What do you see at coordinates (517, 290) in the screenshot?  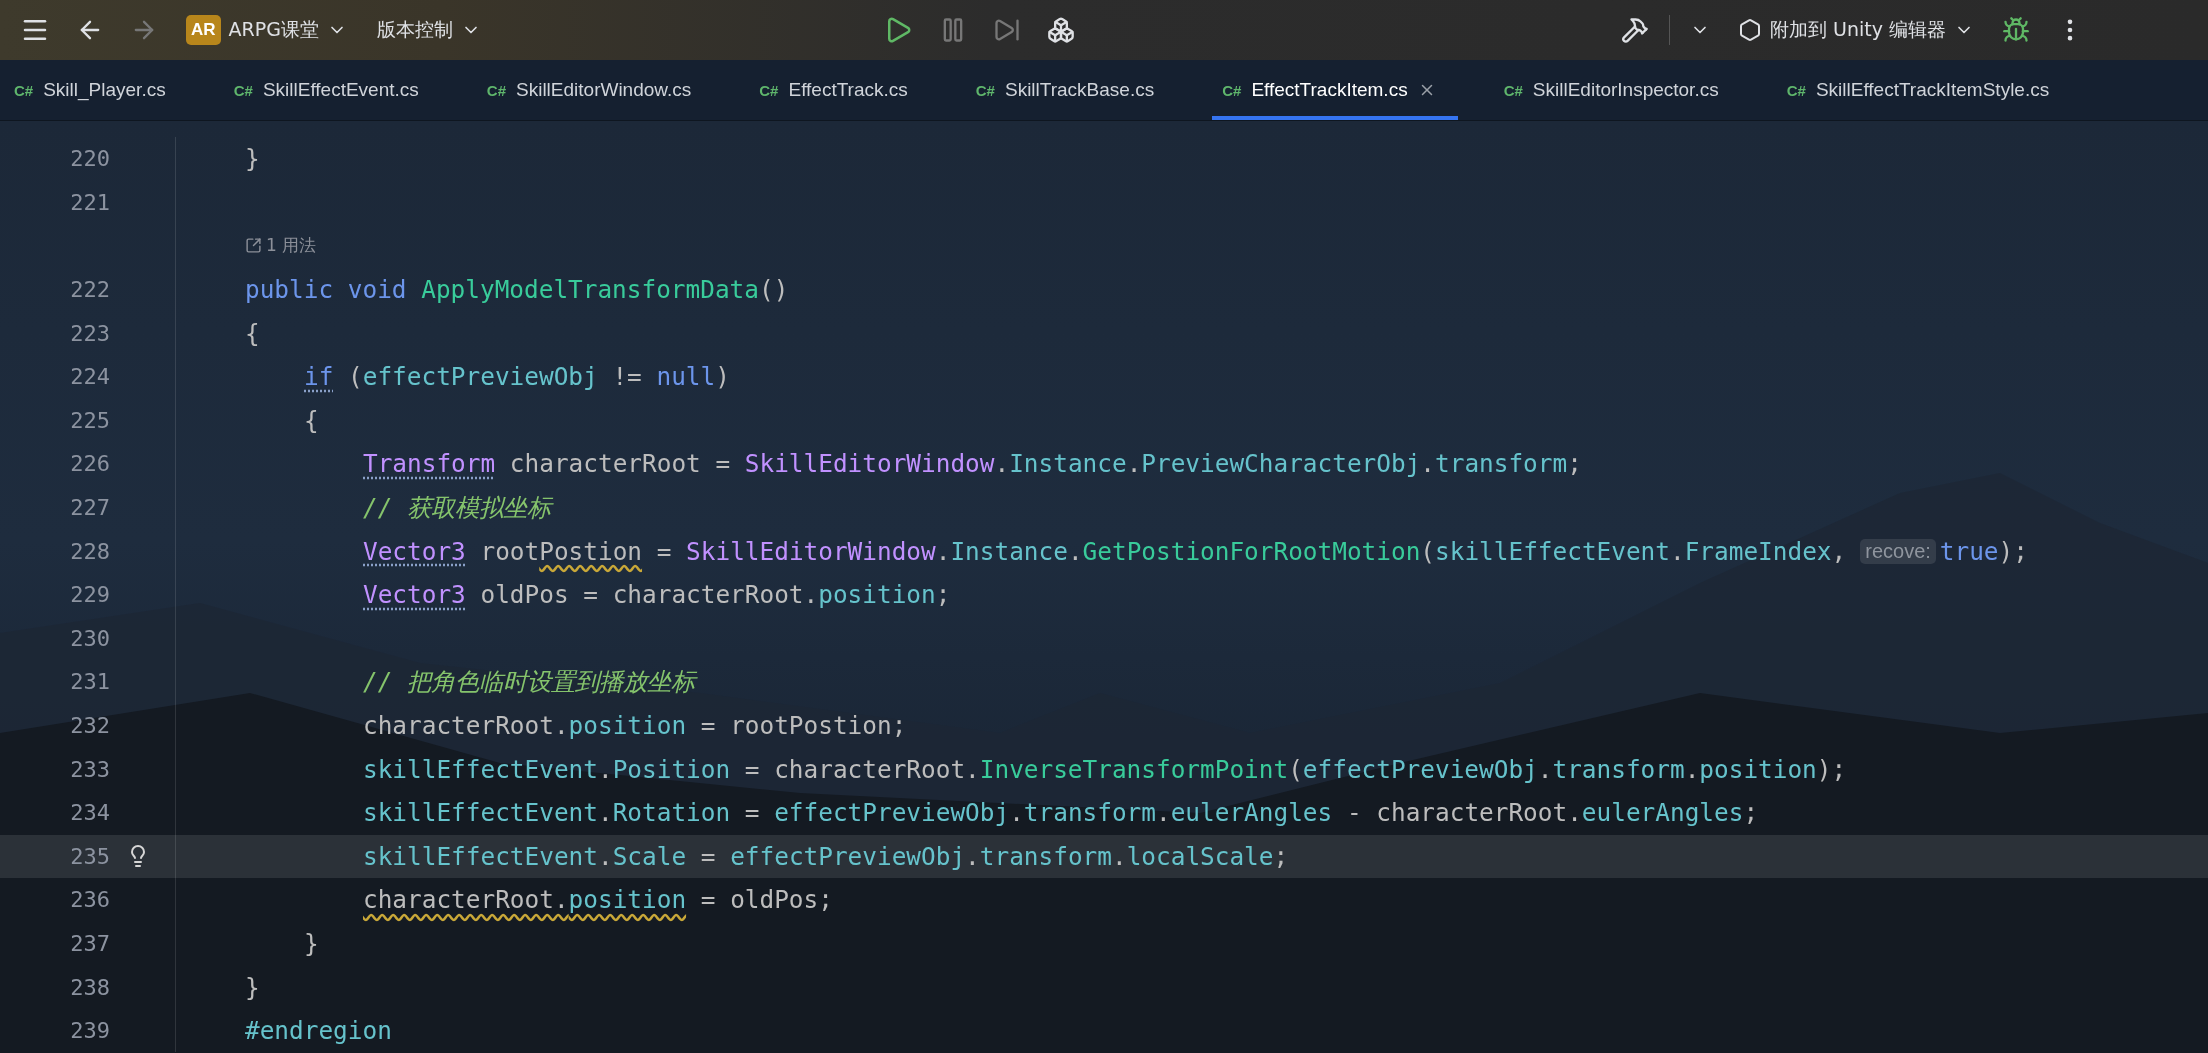 I see `code-line: public void ApplyModelTransformData()` at bounding box center [517, 290].